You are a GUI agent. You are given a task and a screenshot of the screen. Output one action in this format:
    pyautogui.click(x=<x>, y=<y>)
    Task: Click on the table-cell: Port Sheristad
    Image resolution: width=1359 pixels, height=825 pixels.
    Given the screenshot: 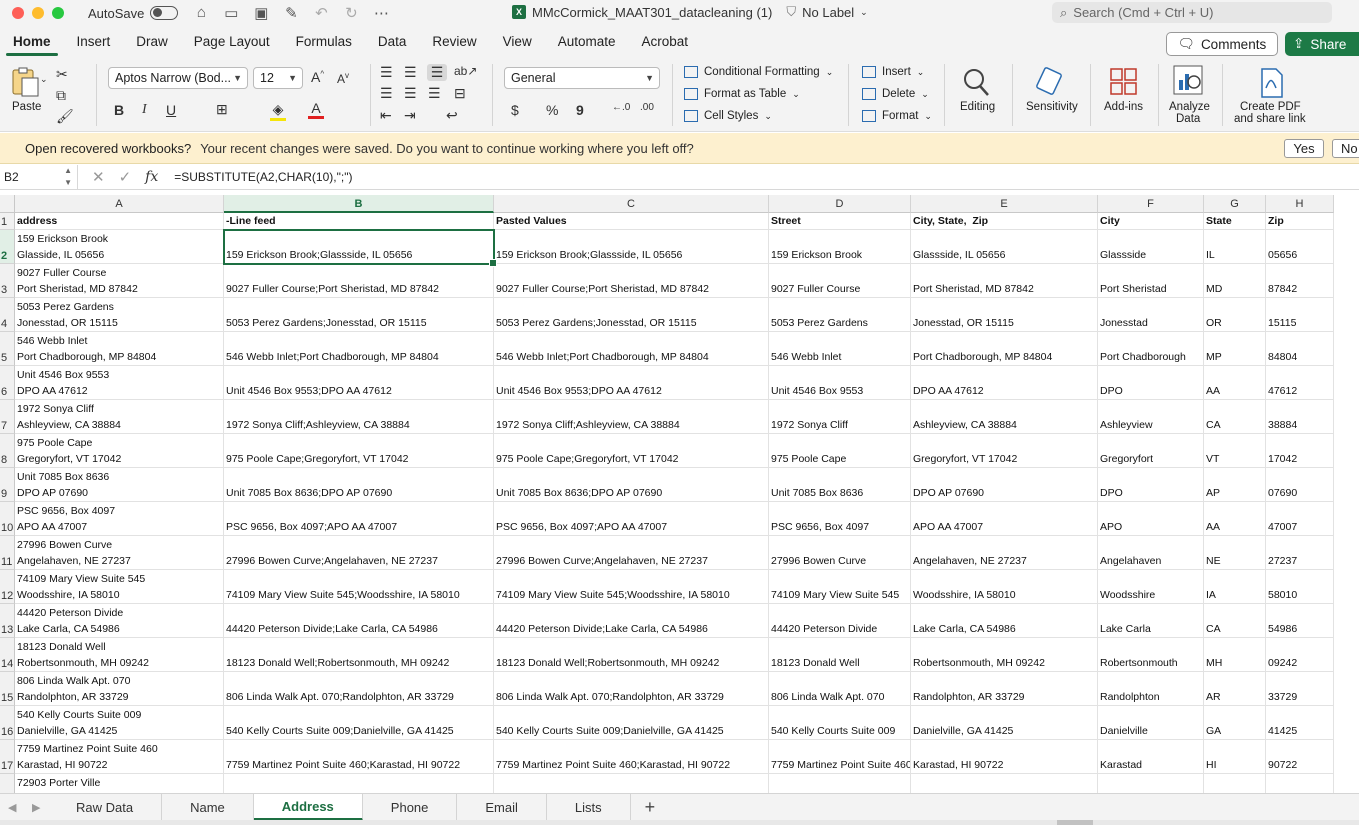 What is the action you would take?
    pyautogui.click(x=1151, y=281)
    